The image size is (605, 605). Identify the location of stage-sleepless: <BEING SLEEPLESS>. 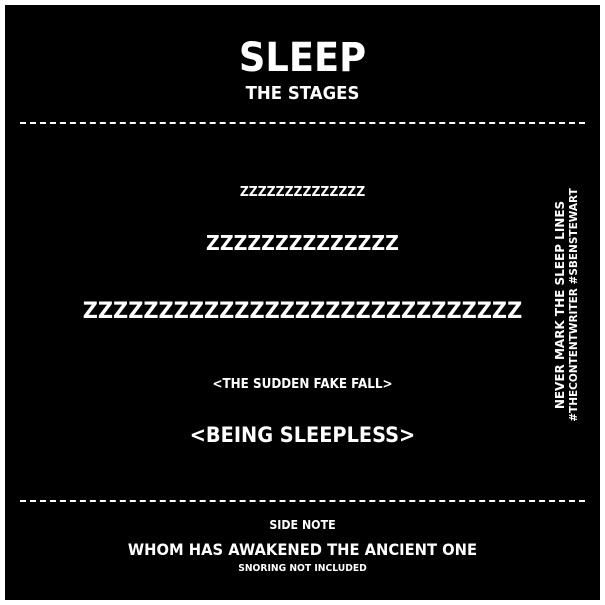
(302, 435).